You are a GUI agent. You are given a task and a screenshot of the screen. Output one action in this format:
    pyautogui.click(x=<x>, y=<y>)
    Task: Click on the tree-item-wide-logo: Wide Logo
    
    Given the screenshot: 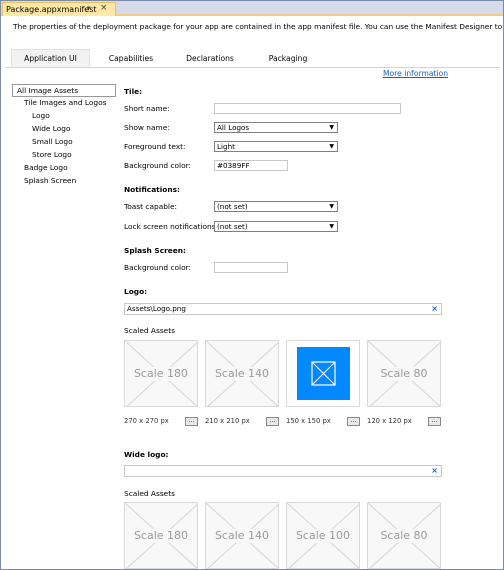 What is the action you would take?
    pyautogui.click(x=65, y=129)
    